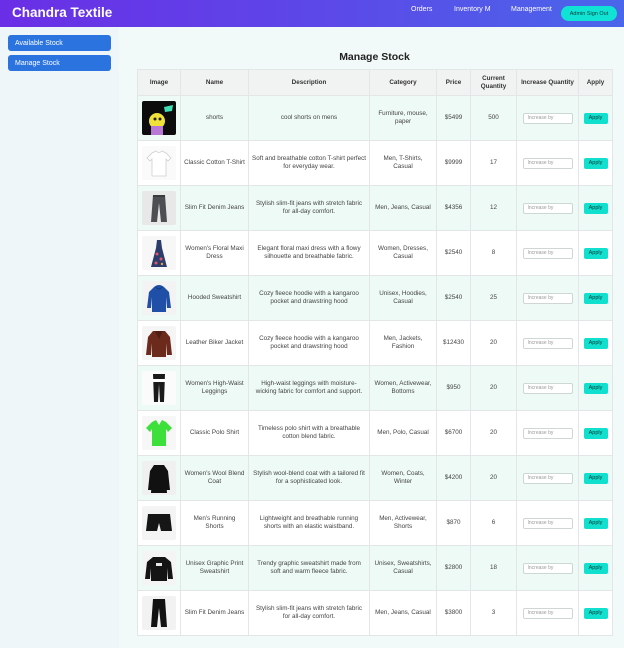  Describe the element at coordinates (493, 523) in the screenshot. I see `current-quantity: 6` at that location.